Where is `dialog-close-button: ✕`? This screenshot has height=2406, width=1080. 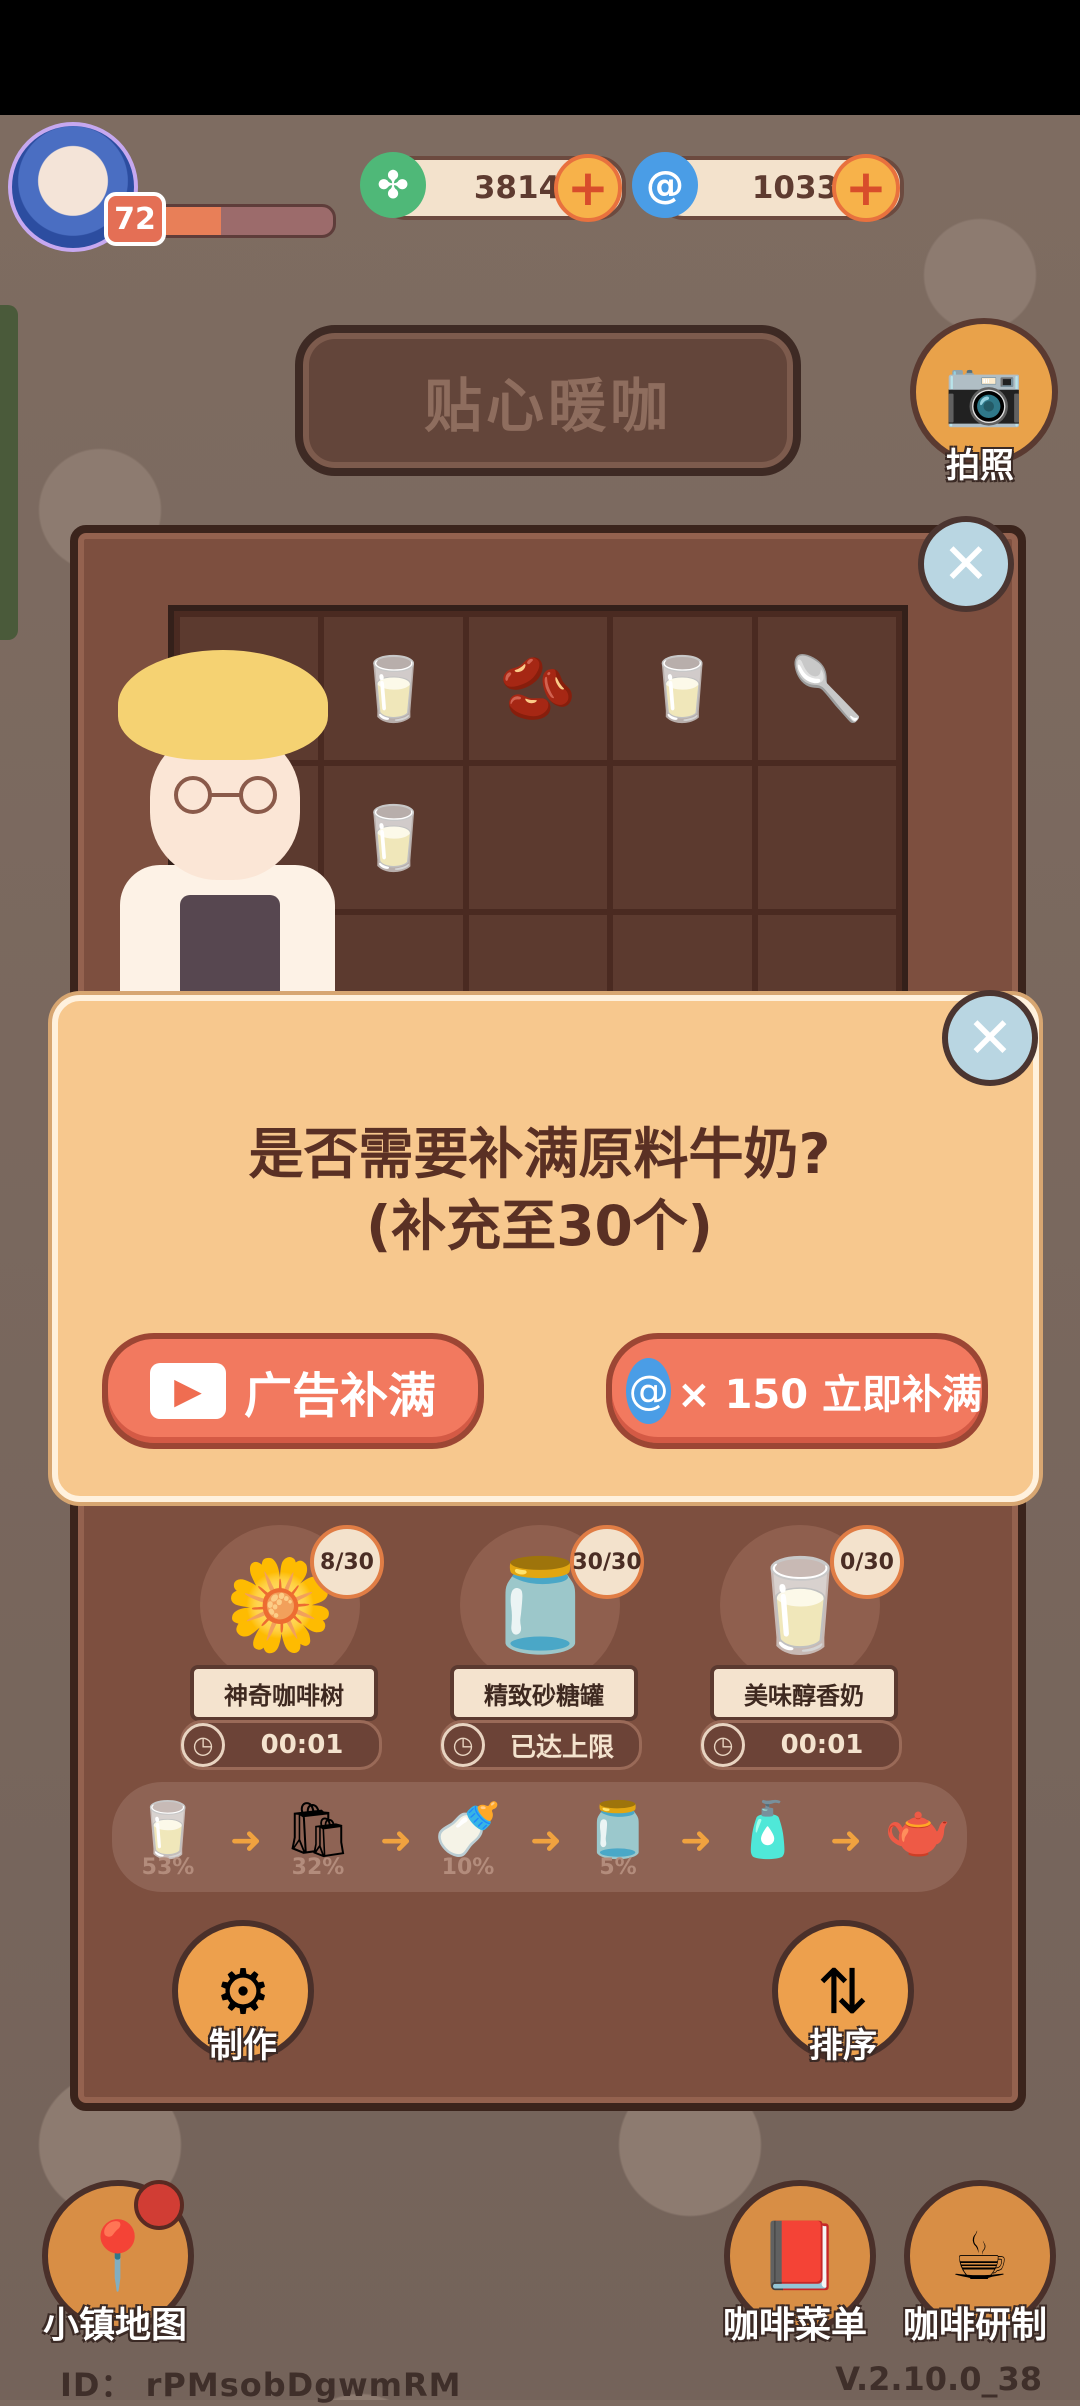 dialog-close-button: ✕ is located at coordinates (990, 1038).